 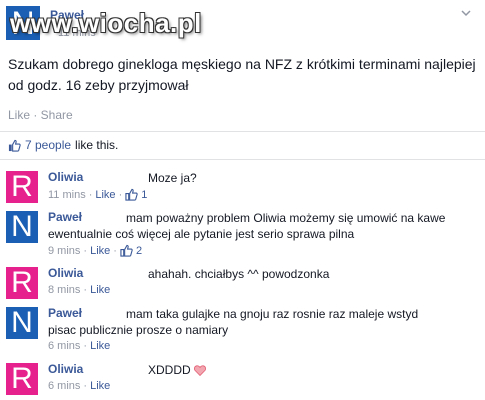 I want to click on comment-text: ahahah. chciałbys ^^ powodzonka, so click(x=239, y=274).